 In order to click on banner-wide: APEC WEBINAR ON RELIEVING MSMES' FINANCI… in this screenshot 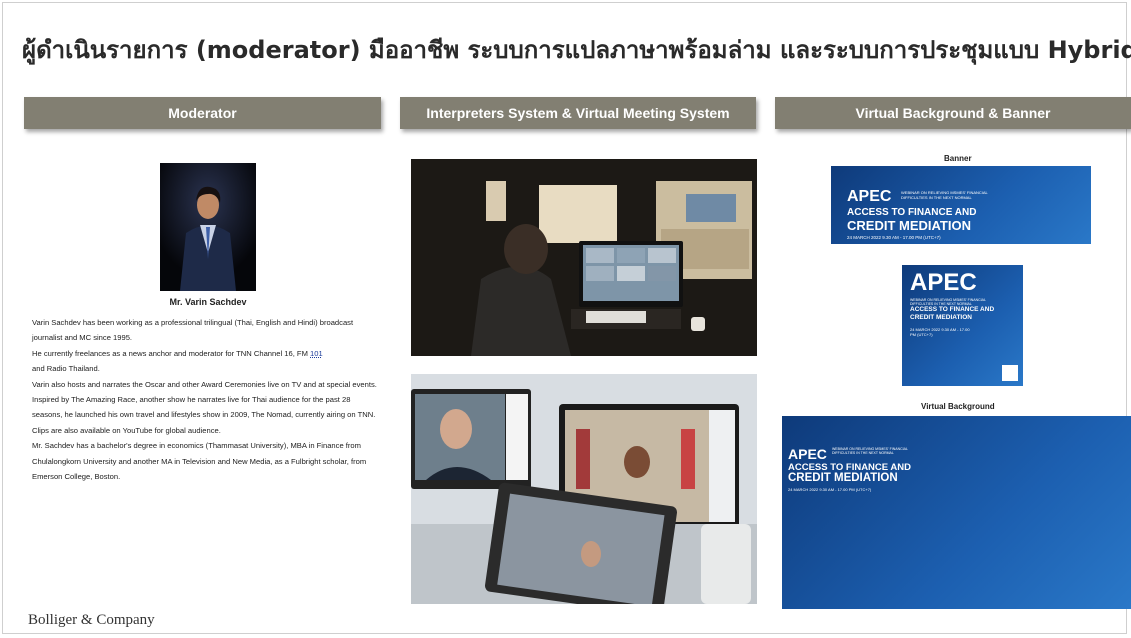, I will do `click(961, 205)`.